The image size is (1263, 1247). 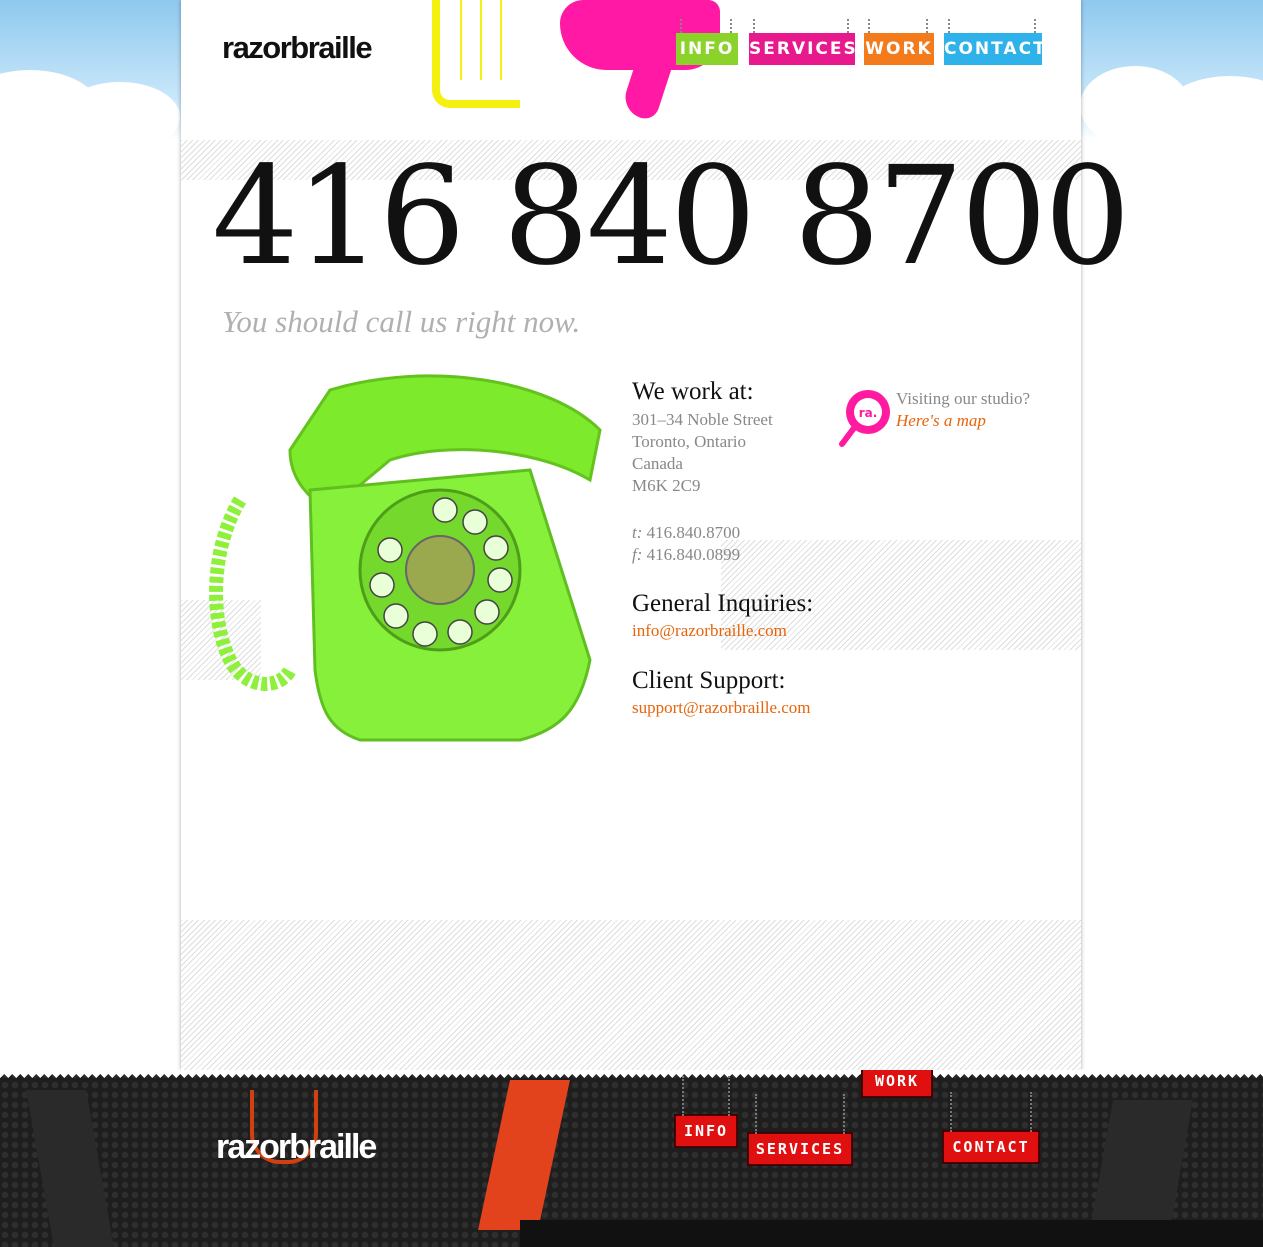 What do you see at coordinates (693, 532) in the screenshot?
I see `telephone-value: 416.840.8700` at bounding box center [693, 532].